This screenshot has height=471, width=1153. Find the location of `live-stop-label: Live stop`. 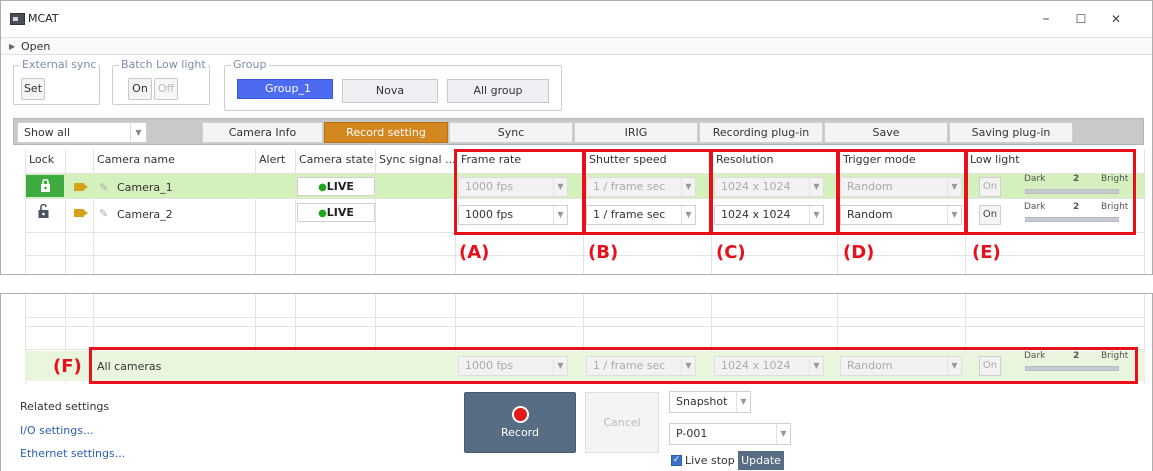

live-stop-label: Live stop is located at coordinates (710, 460).